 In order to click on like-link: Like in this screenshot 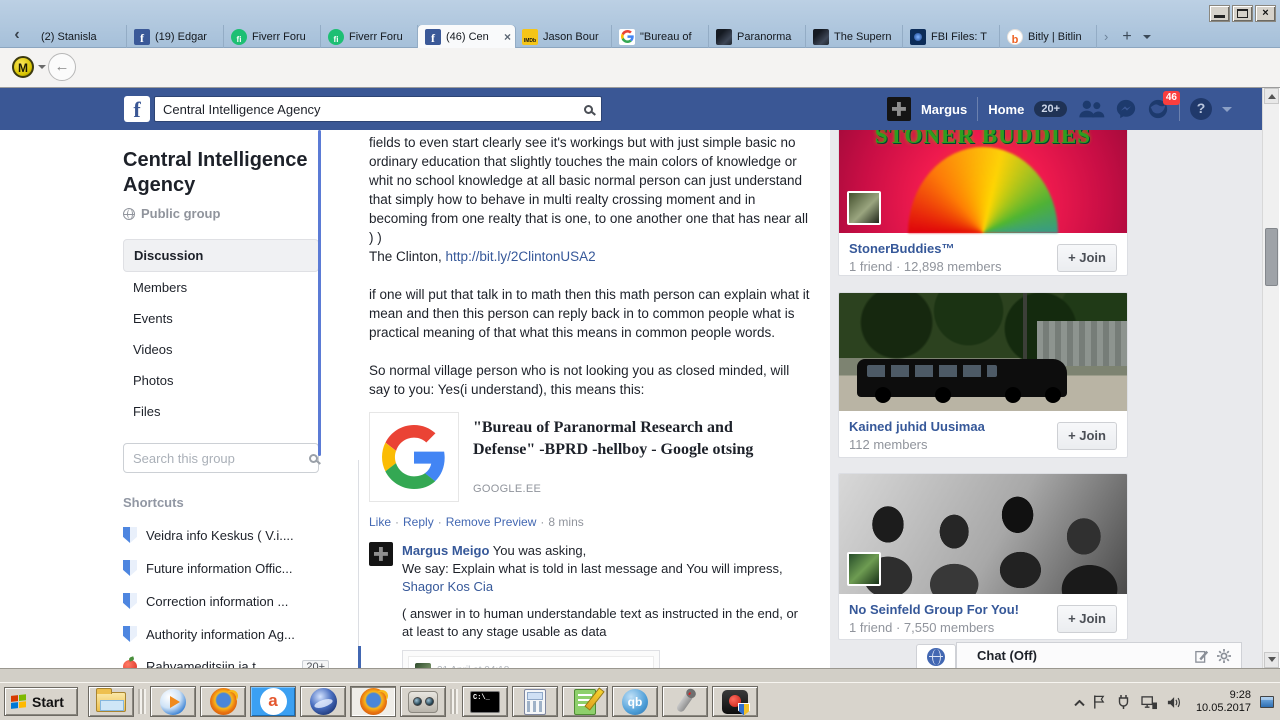, I will do `click(380, 522)`.